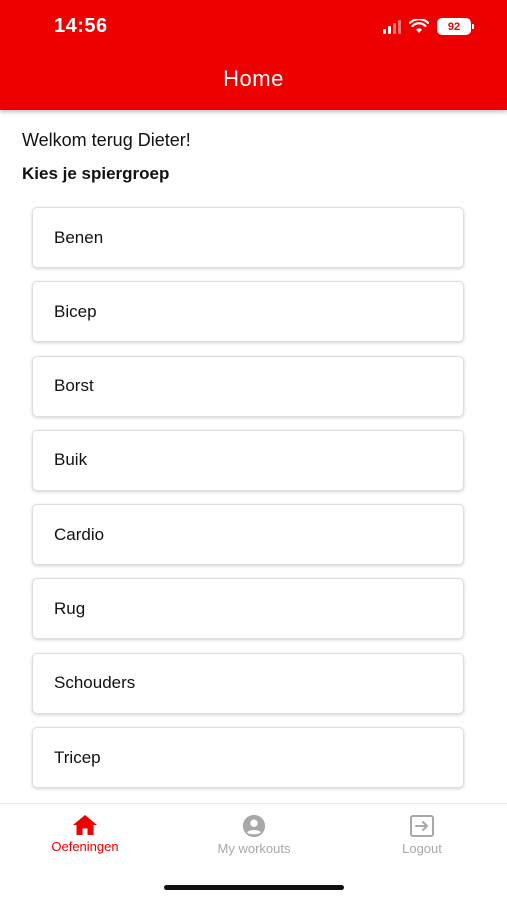 Image resolution: width=507 pixels, height=900 pixels. I want to click on page-title: Home, so click(253, 78).